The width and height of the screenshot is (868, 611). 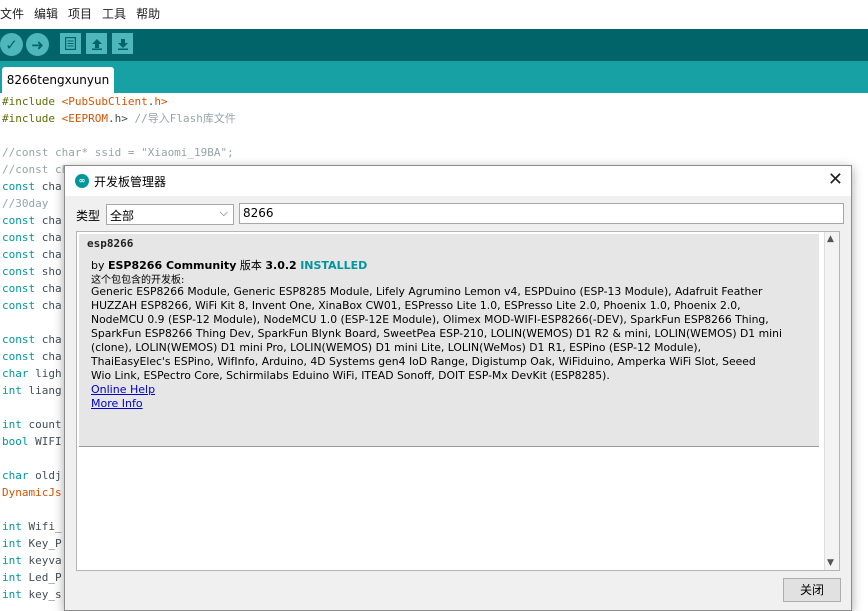 I want to click on code-token: Led_P, so click(x=41, y=577).